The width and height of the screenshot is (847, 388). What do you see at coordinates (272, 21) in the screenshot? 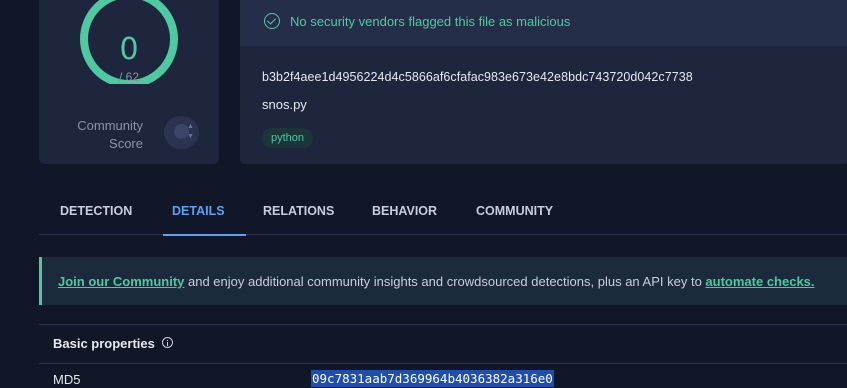
I see `check-circle-icon` at bounding box center [272, 21].